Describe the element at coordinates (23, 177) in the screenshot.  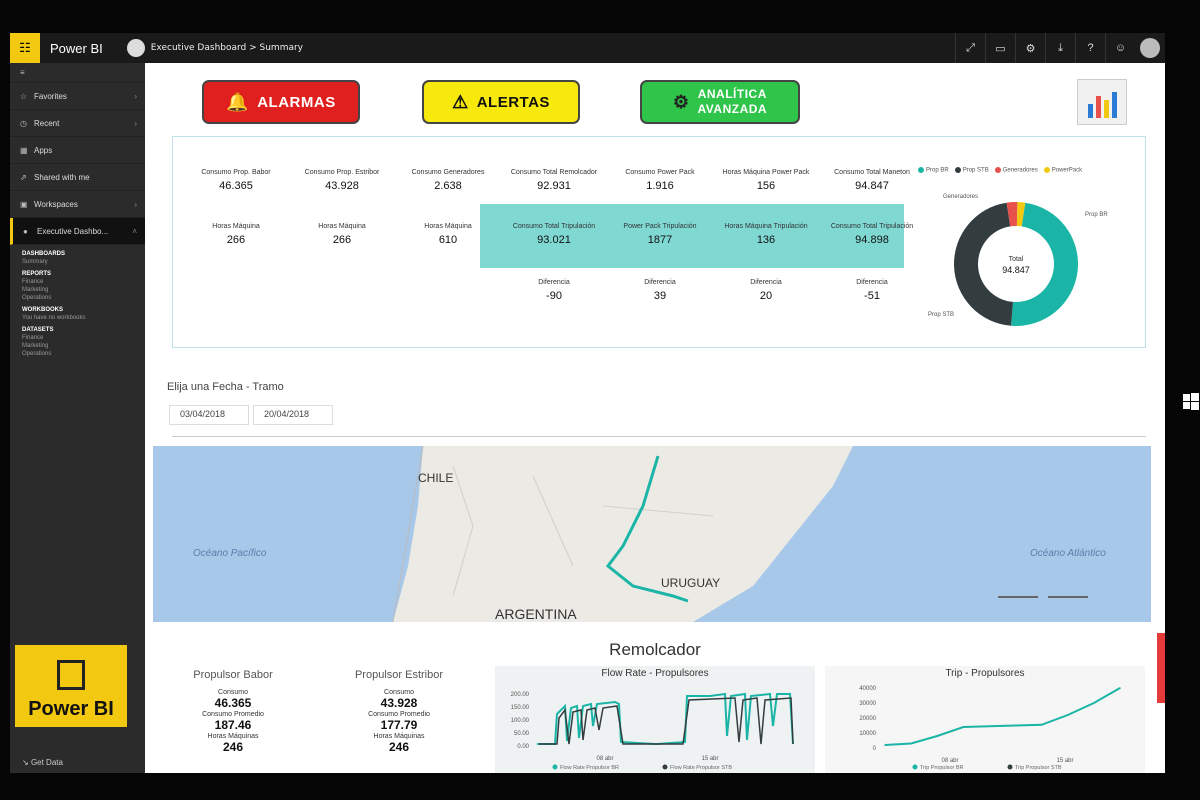
I see `share-icon: ⇗` at that location.